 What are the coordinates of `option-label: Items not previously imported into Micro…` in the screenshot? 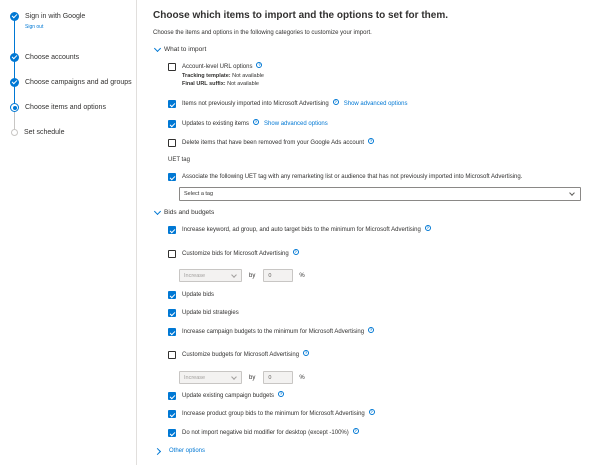 It's located at (255, 104).